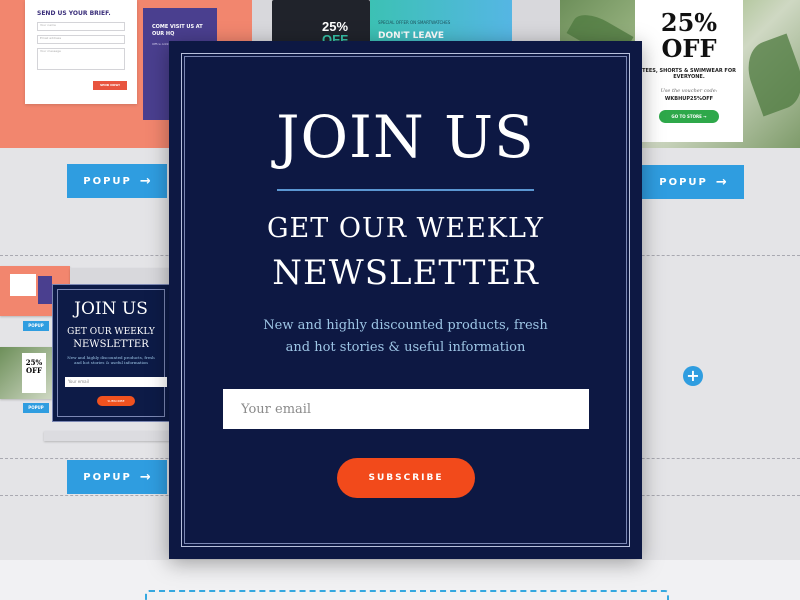 The image size is (800, 600). I want to click on discount-subtitle: TEES, SHORTS & SWIMWEAR FOR EVERYONE., so click(689, 74).